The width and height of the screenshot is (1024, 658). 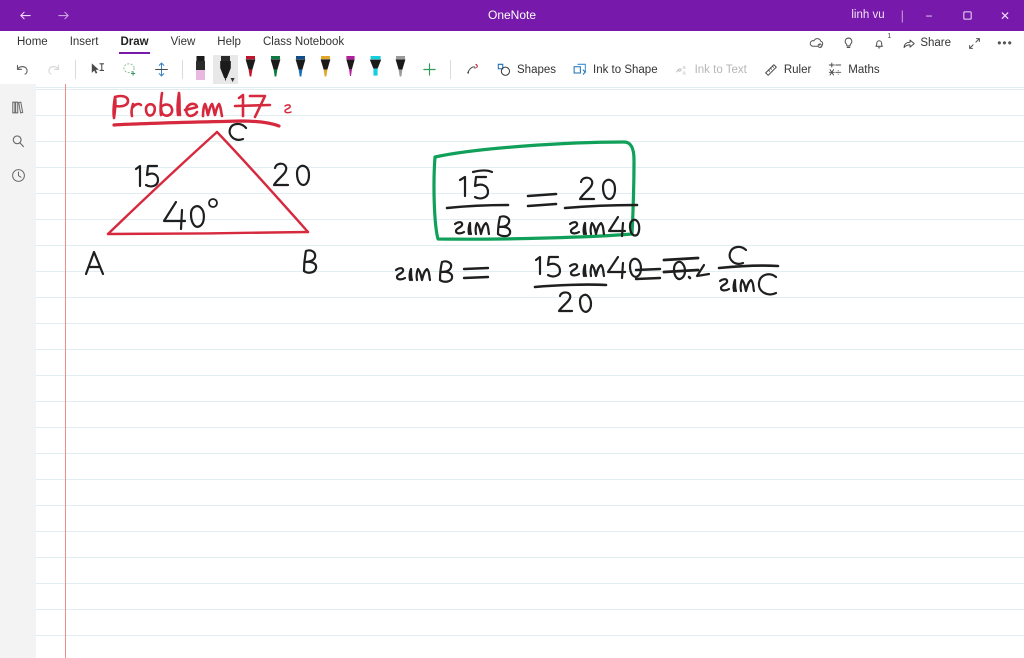 I want to click on frac1-num-one, so click(x=462, y=186).